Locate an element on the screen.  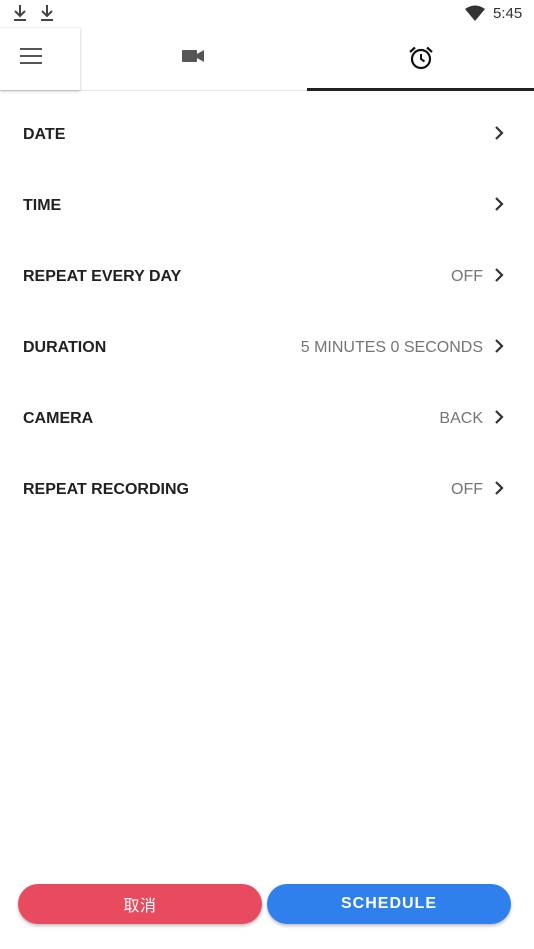
tab-indicator is located at coordinates (420, 89).